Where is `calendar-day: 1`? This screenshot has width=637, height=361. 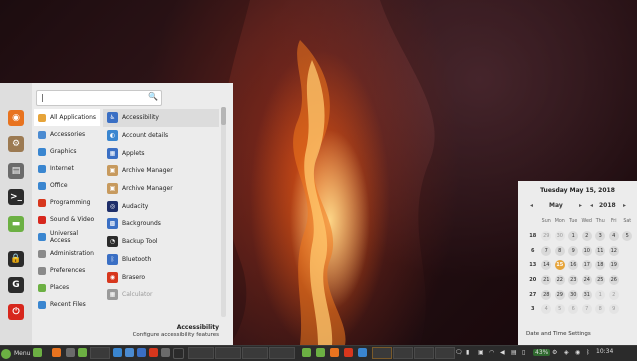
calendar-day: 1 is located at coordinates (601, 294).